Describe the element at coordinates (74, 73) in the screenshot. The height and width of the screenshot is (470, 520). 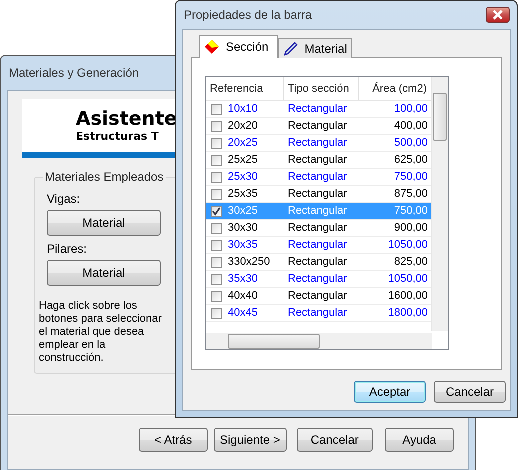
I see `window-title: Materiales y Generación` at that location.